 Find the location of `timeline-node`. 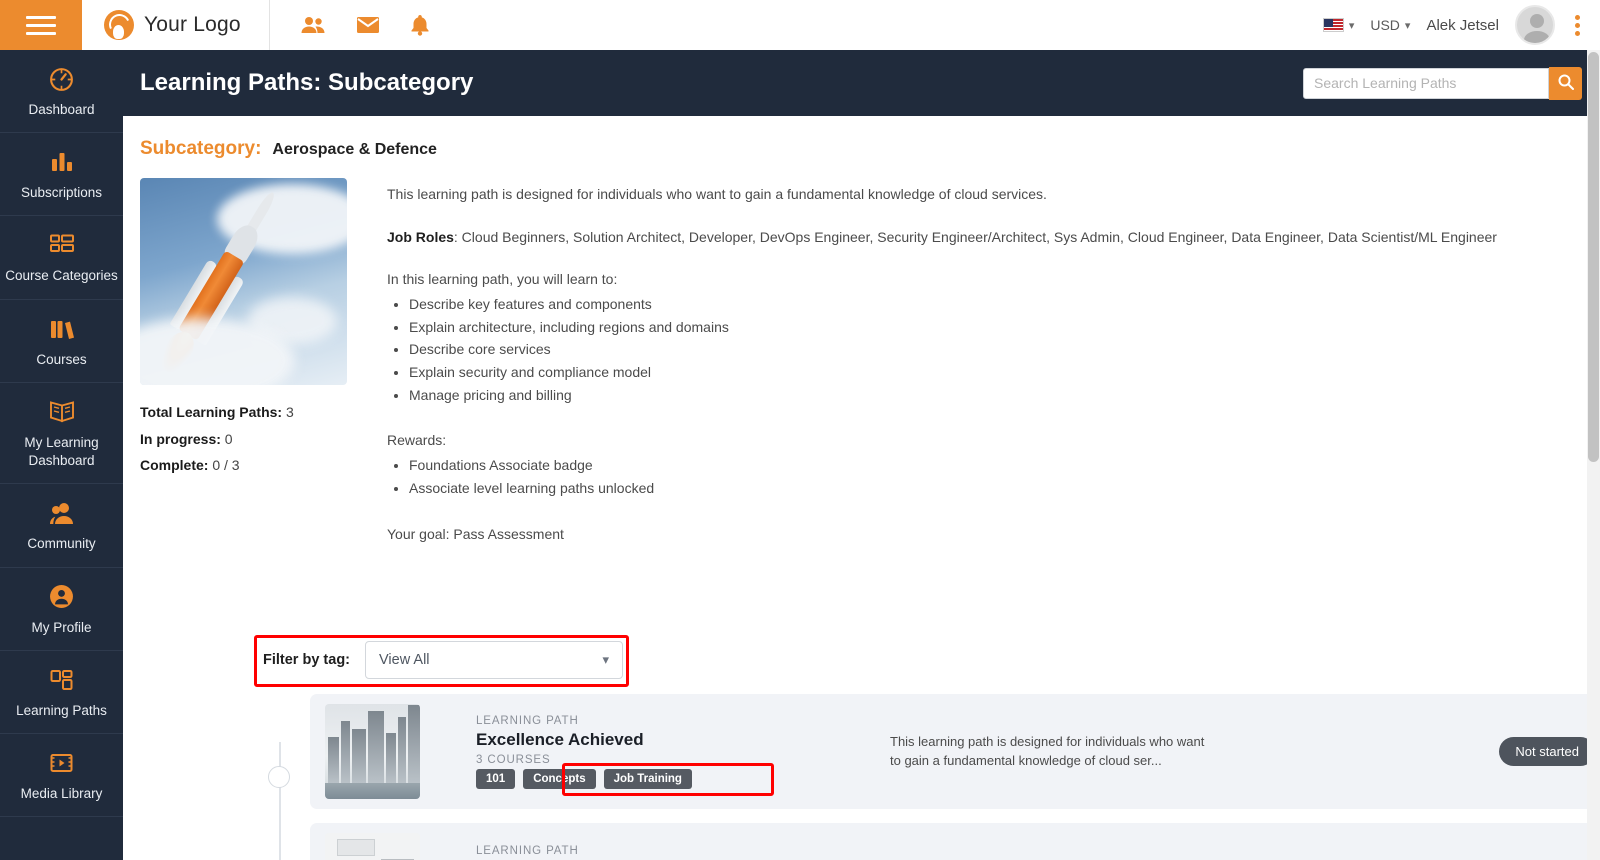

timeline-node is located at coordinates (279, 777).